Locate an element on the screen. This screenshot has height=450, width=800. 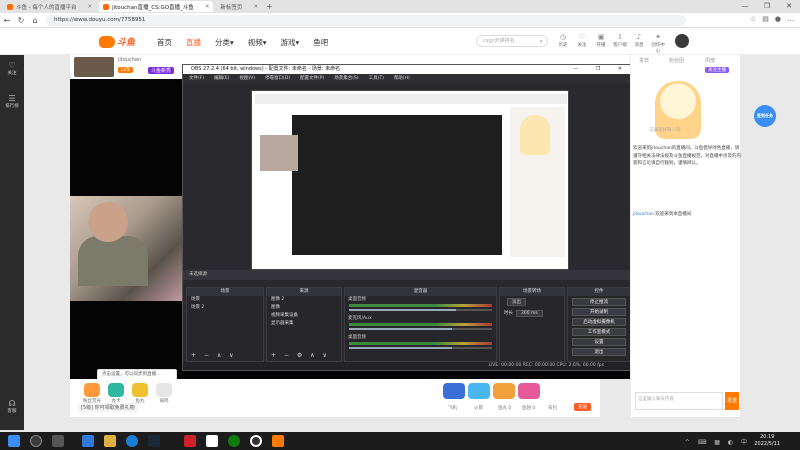
browser-tab-2: jitouchan直播_CS:GO直播_斗鱼 ✕ is located at coordinates (156, 6).